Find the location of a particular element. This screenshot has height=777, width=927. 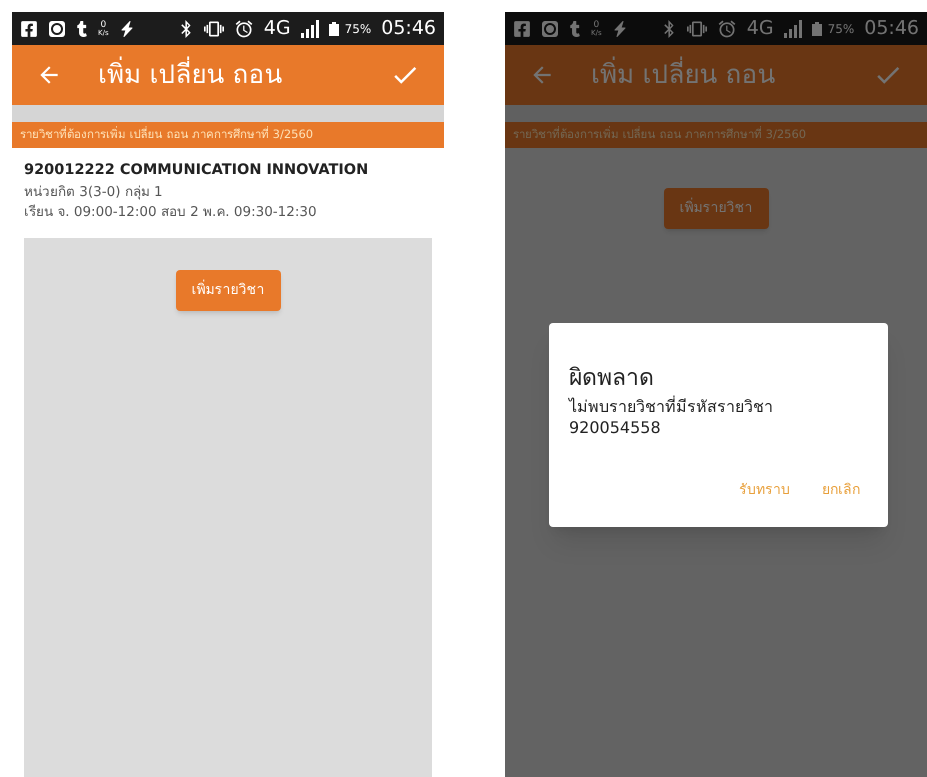

dialog-title: ผิดพลาด is located at coordinates (612, 378).